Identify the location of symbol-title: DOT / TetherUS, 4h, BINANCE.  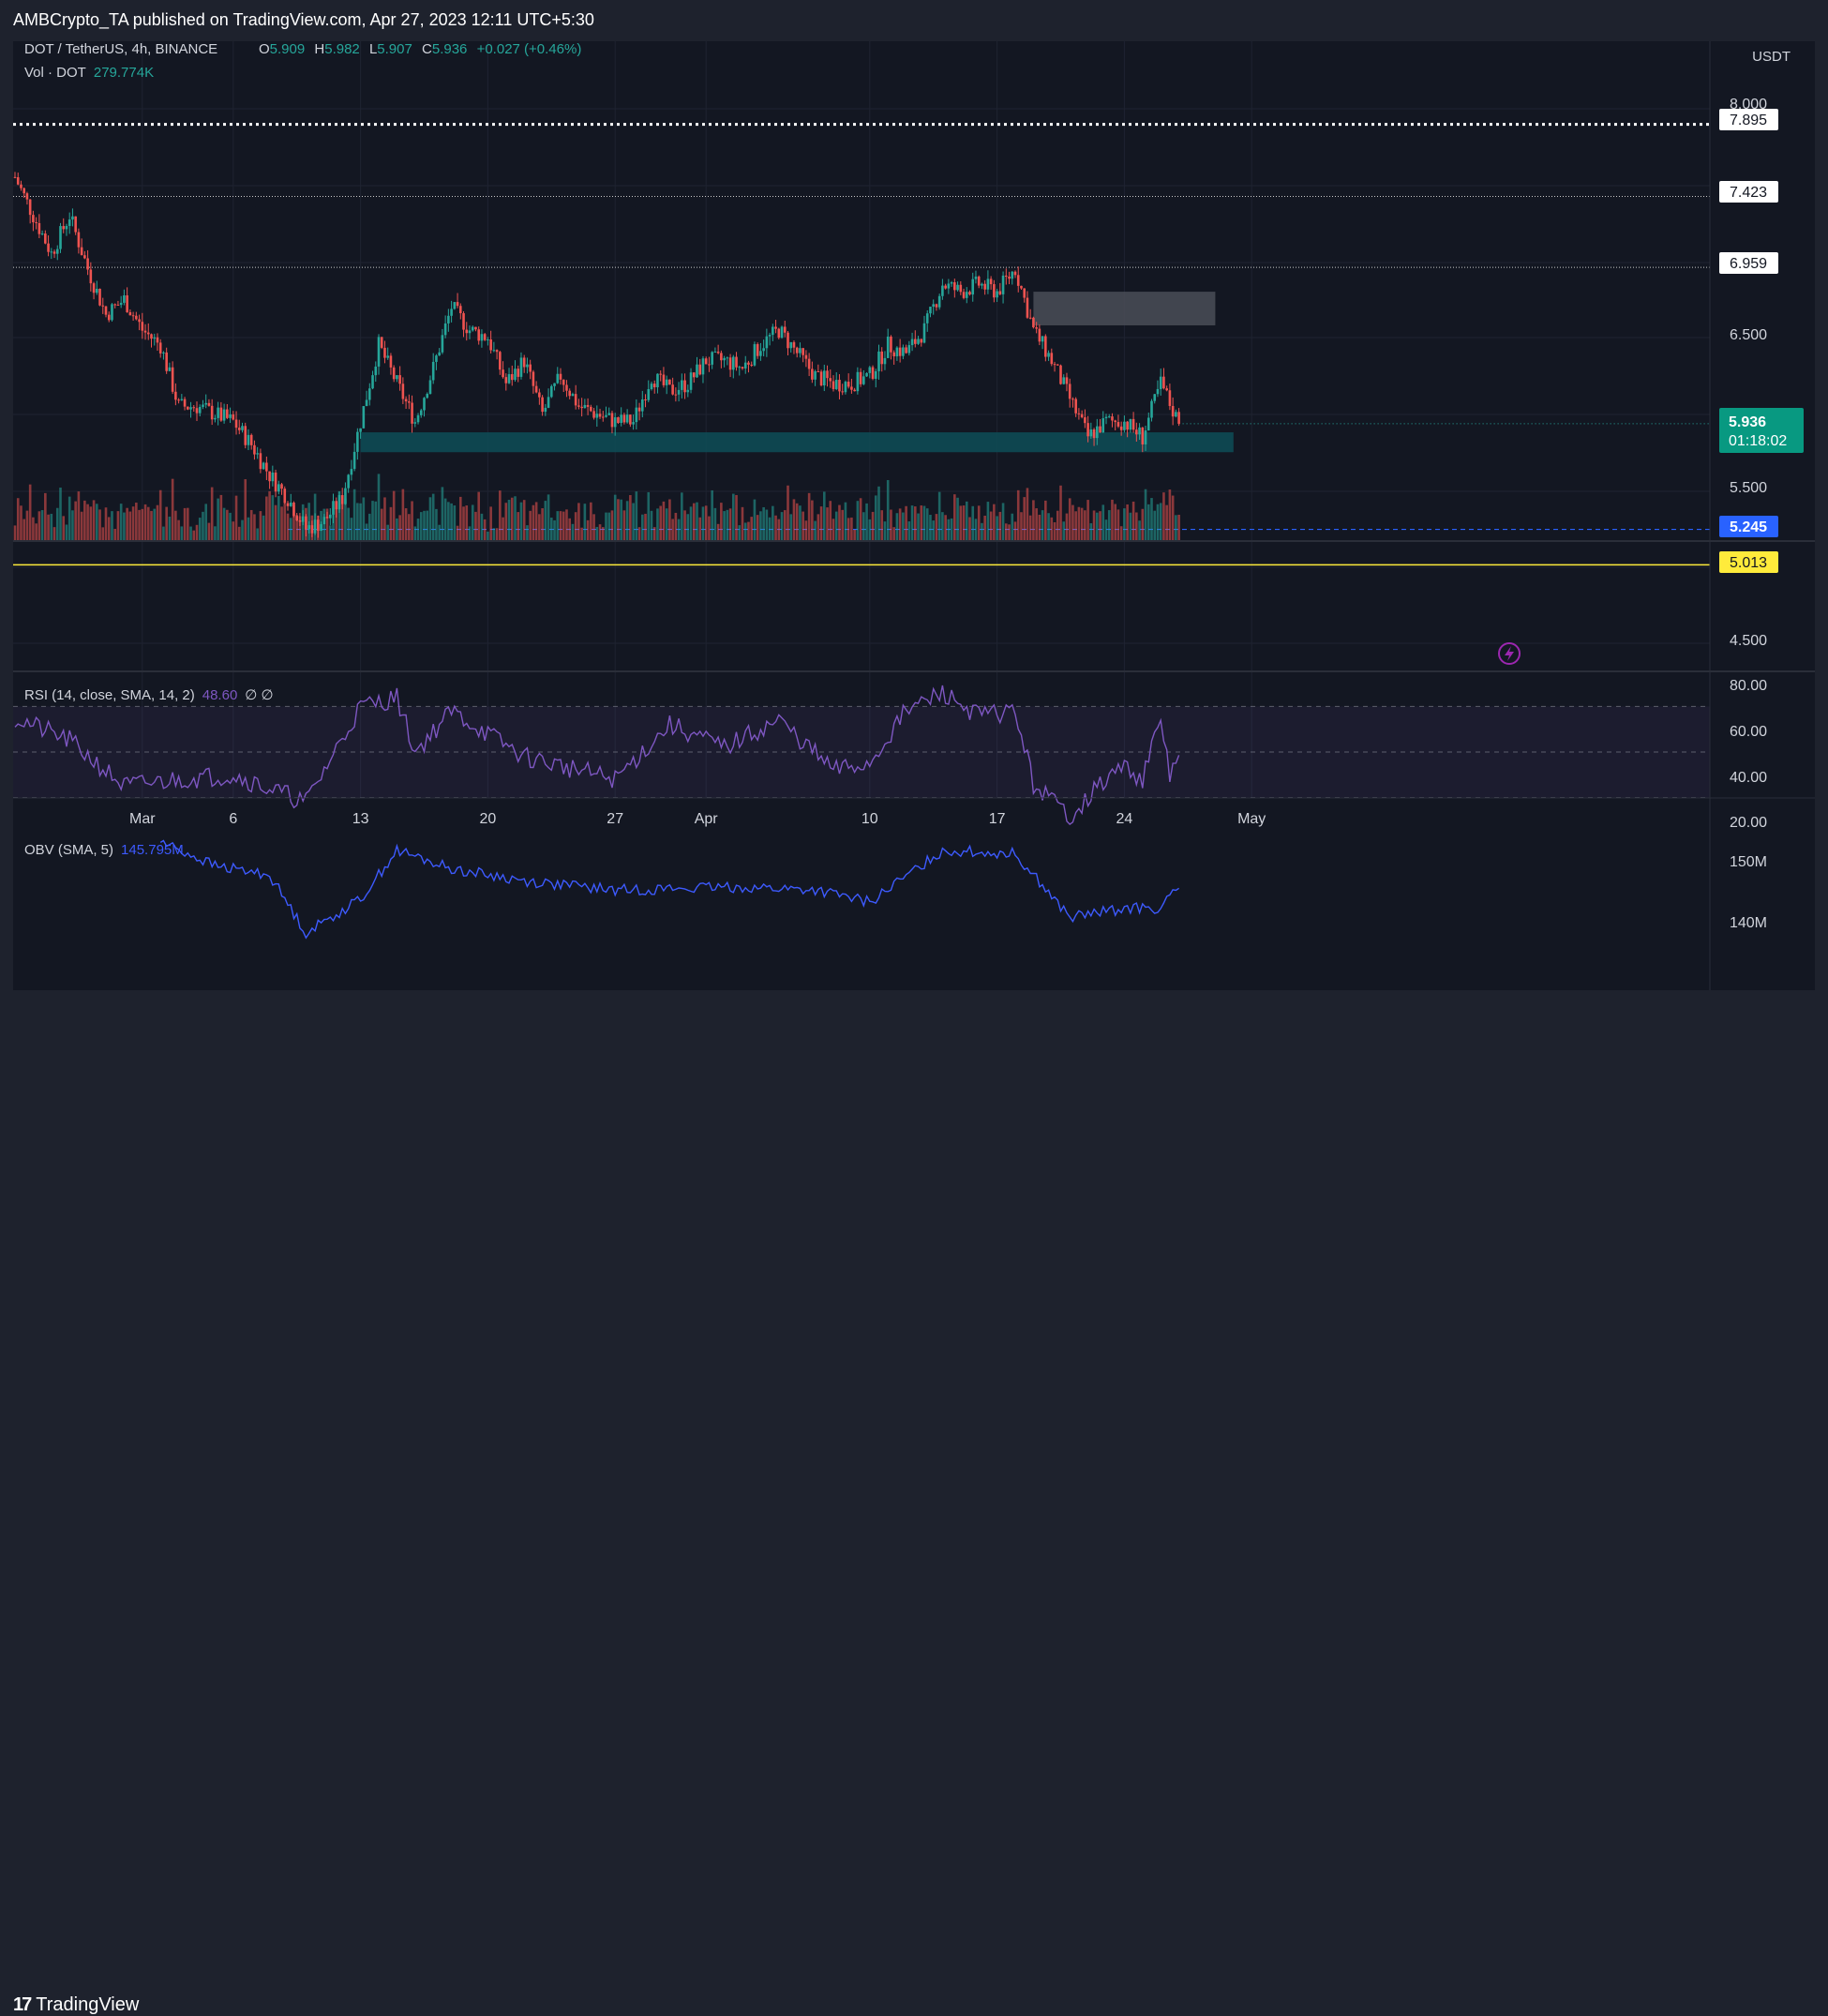
(120, 49).